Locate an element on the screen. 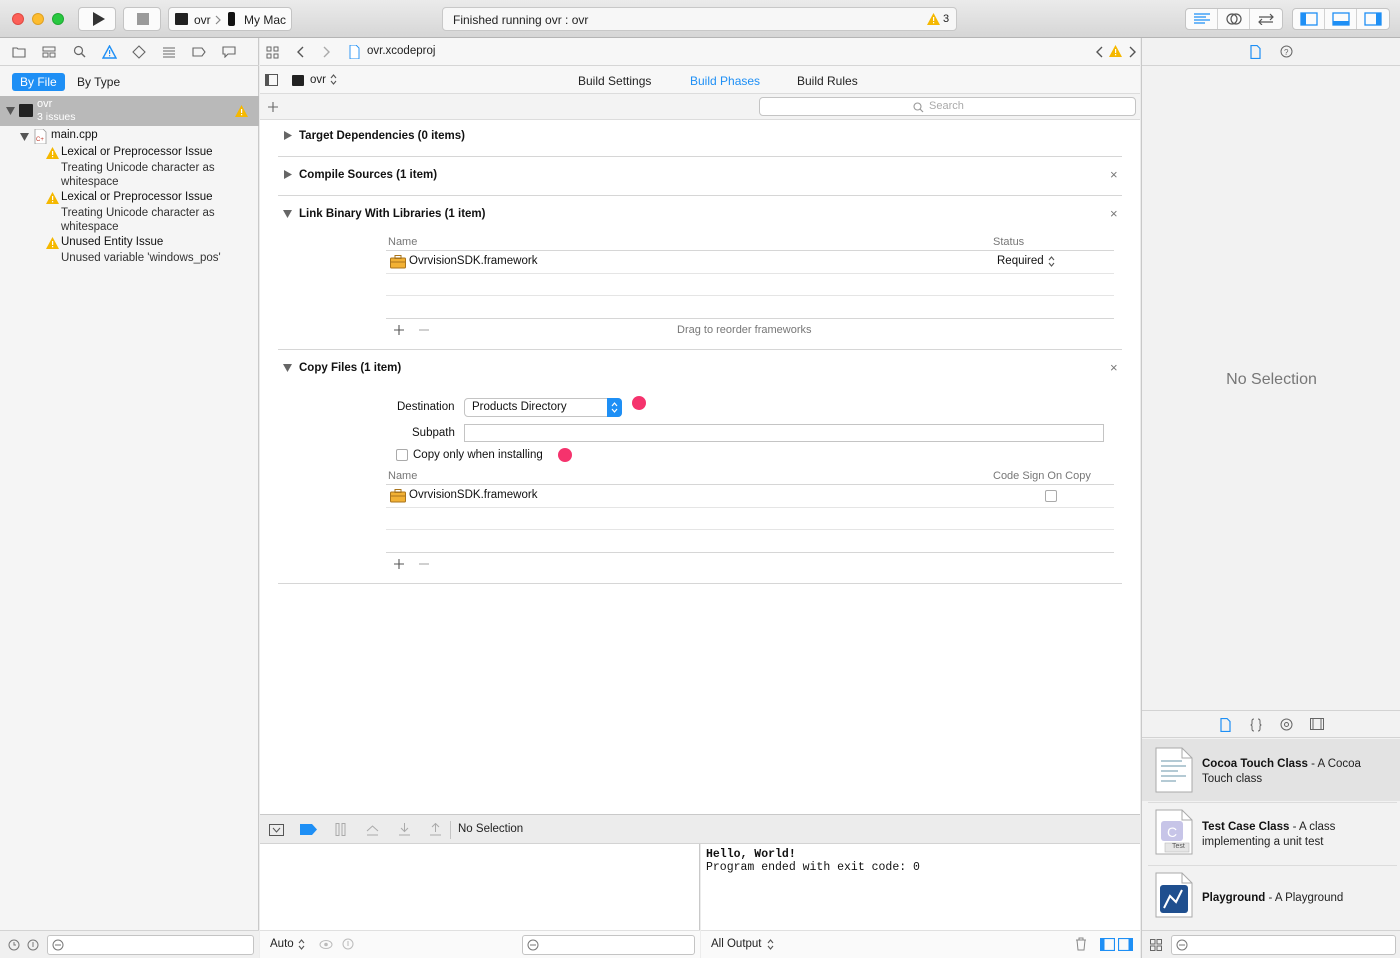 This screenshot has height=958, width=1400. annotation-marker is located at coordinates (639, 403).